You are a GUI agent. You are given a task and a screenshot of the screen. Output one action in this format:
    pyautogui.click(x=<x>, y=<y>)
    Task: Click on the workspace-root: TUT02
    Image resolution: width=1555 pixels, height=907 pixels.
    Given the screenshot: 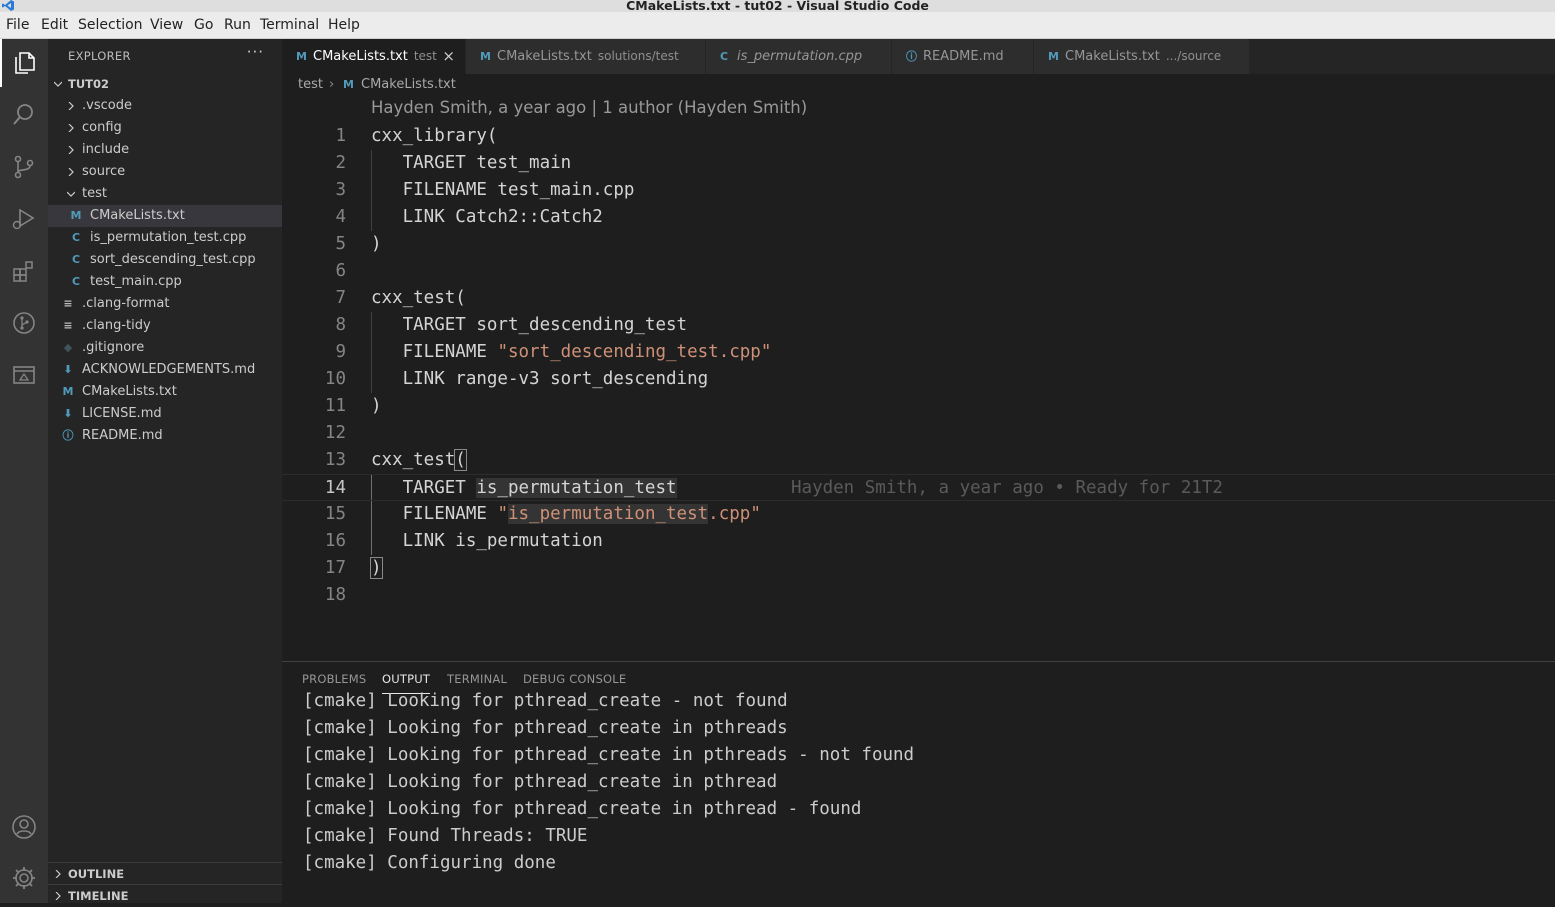 What is the action you would take?
    pyautogui.click(x=165, y=84)
    